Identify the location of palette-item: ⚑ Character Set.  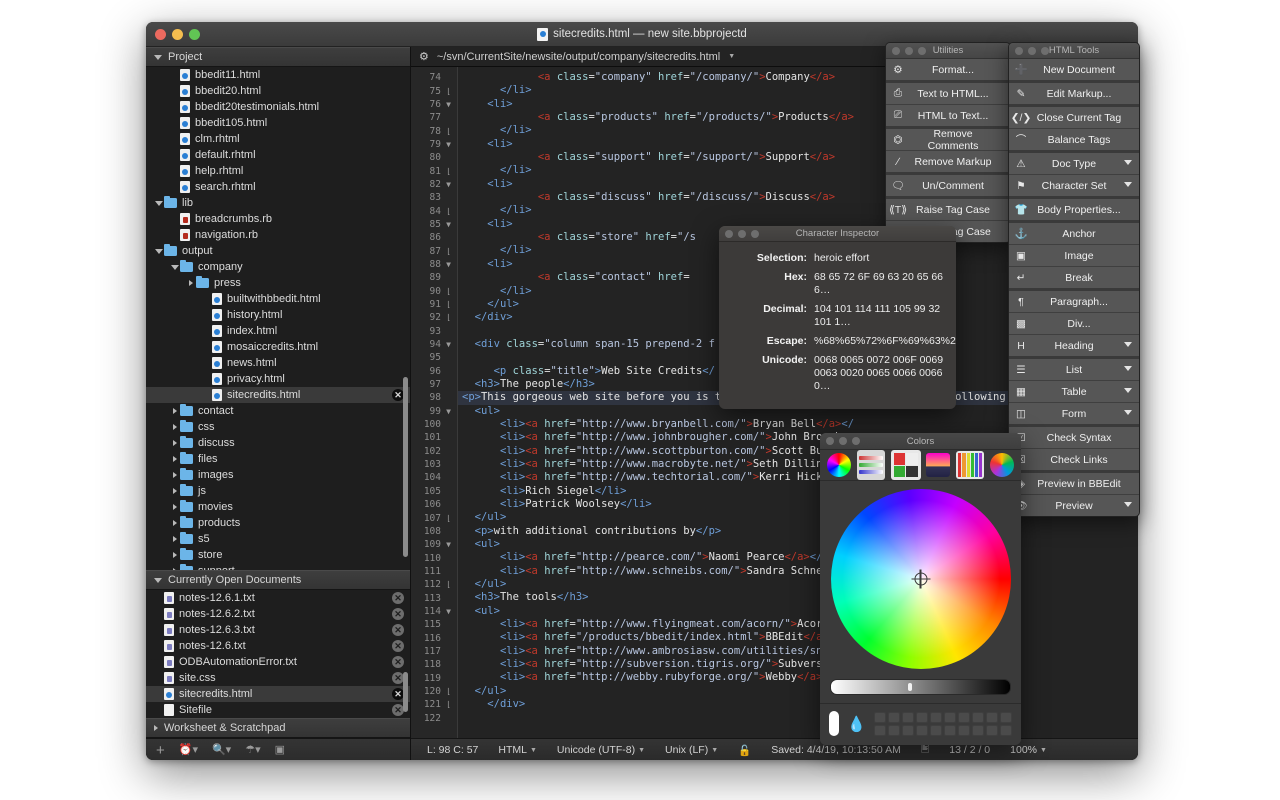
(1074, 185).